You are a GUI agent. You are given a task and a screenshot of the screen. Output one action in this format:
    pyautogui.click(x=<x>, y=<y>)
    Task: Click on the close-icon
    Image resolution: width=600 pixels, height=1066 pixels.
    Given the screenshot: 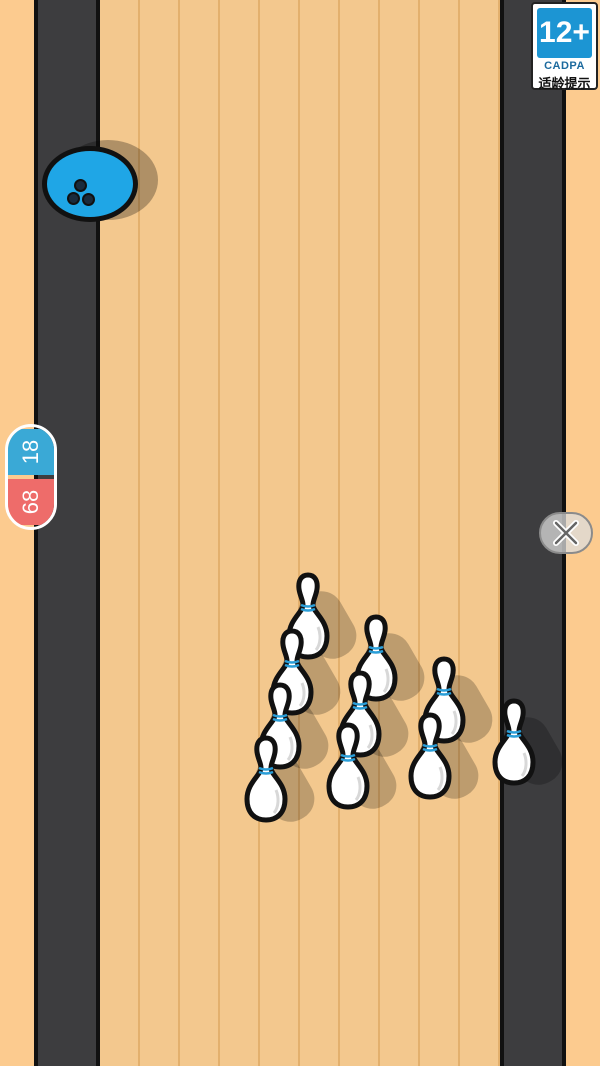 What is the action you would take?
    pyautogui.click(x=566, y=533)
    